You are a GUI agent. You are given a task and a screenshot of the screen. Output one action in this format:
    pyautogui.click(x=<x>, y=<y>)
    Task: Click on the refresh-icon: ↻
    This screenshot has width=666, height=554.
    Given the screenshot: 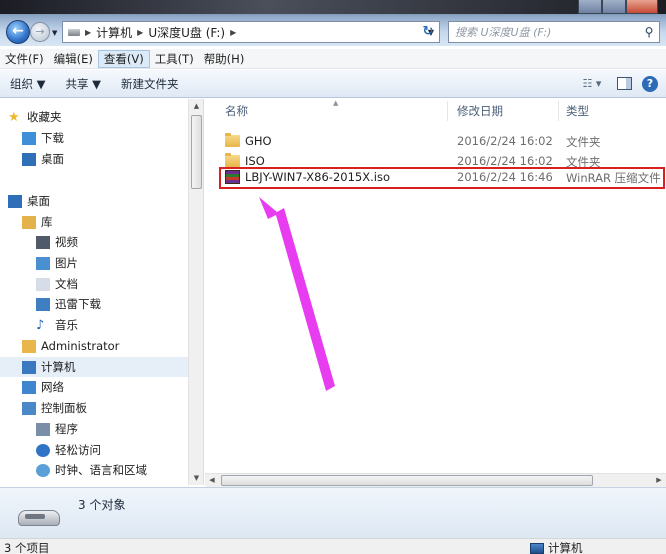 What is the action you would take?
    pyautogui.click(x=428, y=32)
    